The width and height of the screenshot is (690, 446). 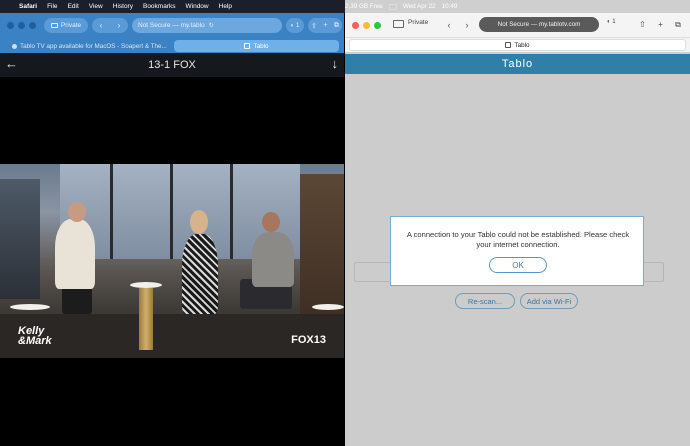 What do you see at coordinates (75, 254) in the screenshot?
I see `host-left` at bounding box center [75, 254].